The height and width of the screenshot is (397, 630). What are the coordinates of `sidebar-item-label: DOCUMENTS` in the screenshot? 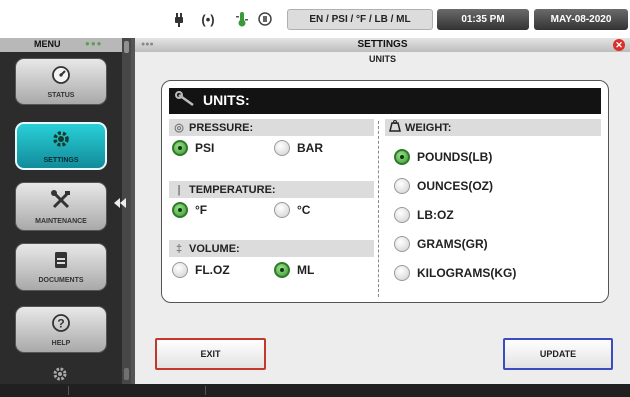 It's located at (61, 280).